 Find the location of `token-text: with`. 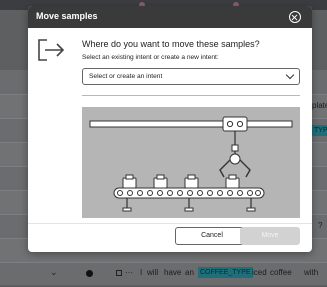

token-text: with is located at coordinates (311, 272).